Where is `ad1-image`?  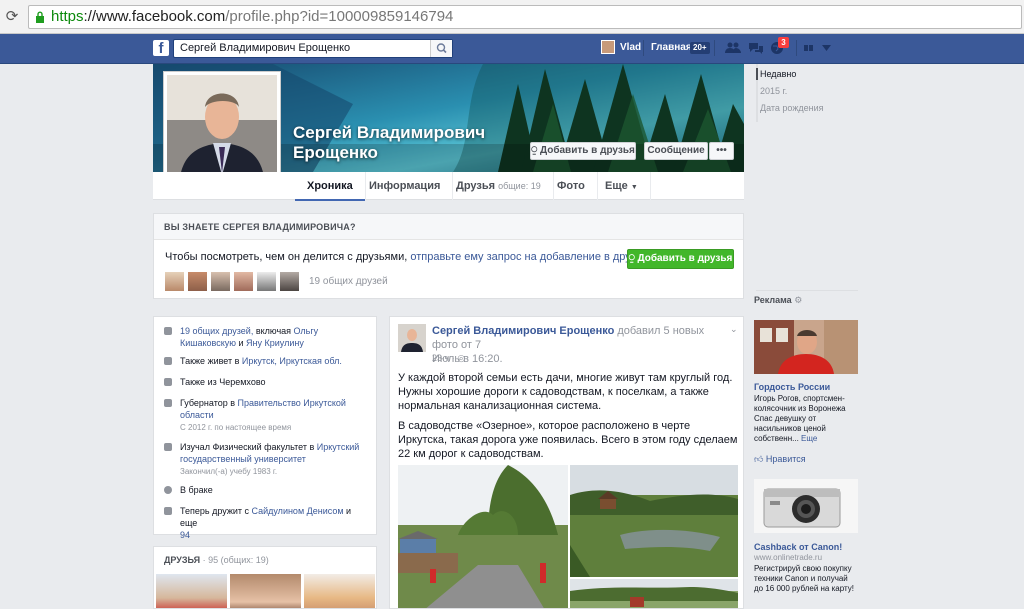
ad1-image is located at coordinates (806, 347).